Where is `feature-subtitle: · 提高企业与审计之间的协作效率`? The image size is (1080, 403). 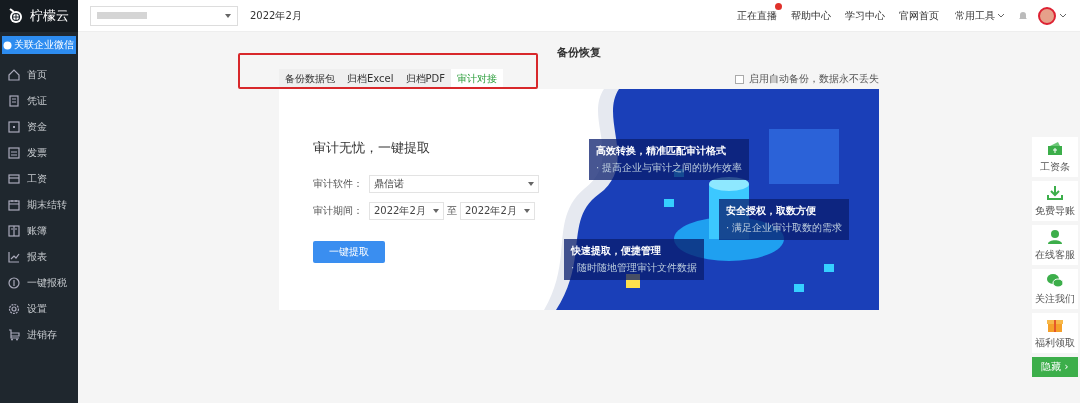
feature-subtitle: · 提高企业与审计之间的协作效率 is located at coordinates (669, 168).